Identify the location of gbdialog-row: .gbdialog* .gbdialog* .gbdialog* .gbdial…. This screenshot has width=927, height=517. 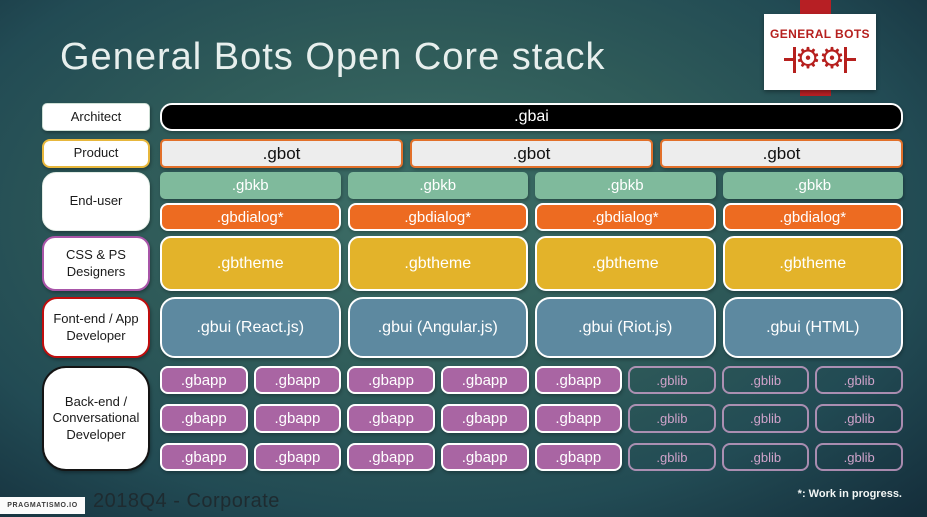
(531, 217).